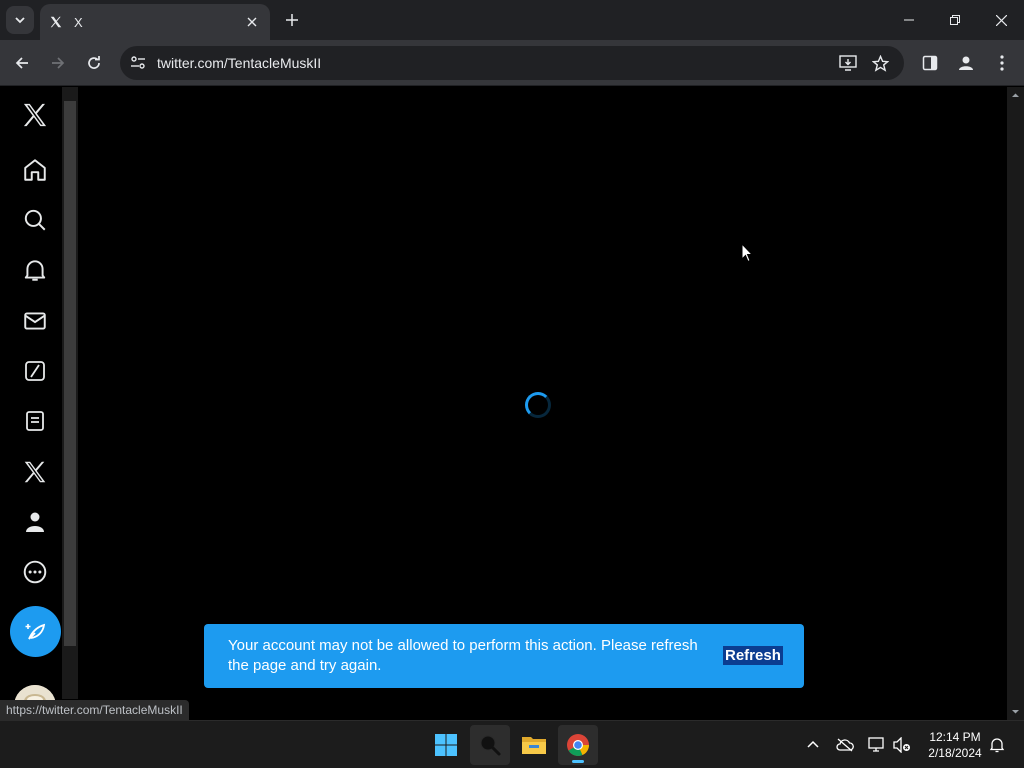  I want to click on reload-icon, so click(94, 62).